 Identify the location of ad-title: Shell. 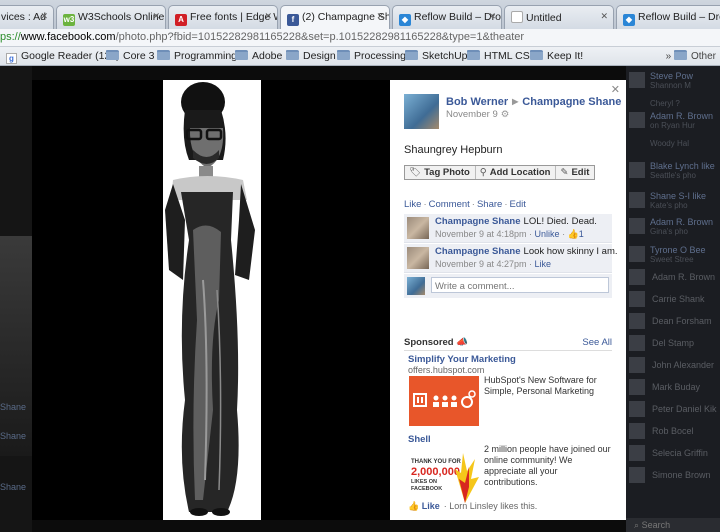
(419, 439).